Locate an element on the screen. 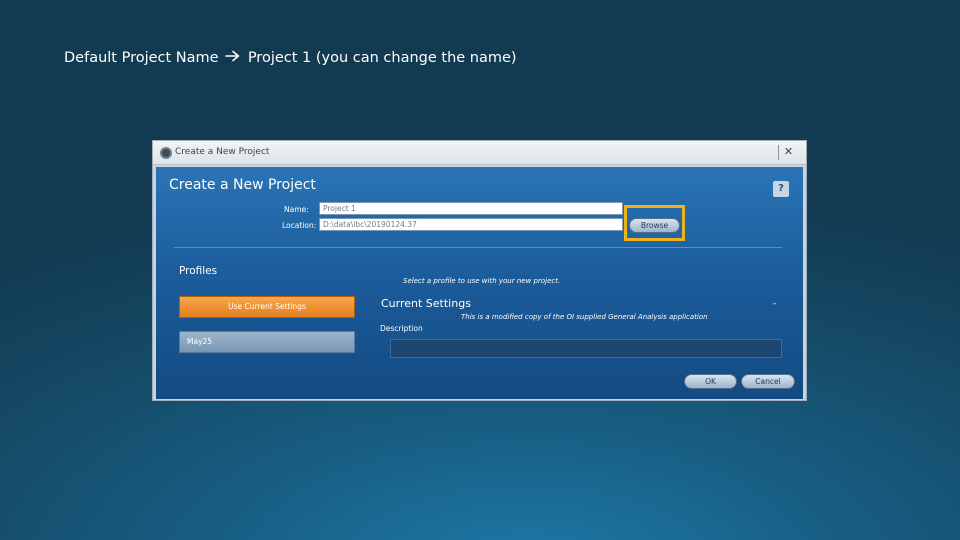 The height and width of the screenshot is (540, 960). window-titlebar: Create a New Project ✕ is located at coordinates (479, 153).